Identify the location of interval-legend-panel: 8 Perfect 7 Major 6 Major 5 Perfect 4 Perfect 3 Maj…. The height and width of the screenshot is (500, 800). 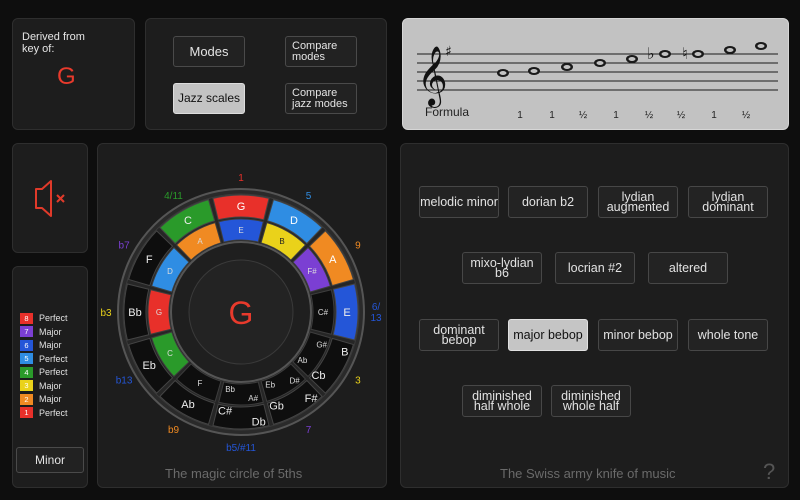
(50, 377).